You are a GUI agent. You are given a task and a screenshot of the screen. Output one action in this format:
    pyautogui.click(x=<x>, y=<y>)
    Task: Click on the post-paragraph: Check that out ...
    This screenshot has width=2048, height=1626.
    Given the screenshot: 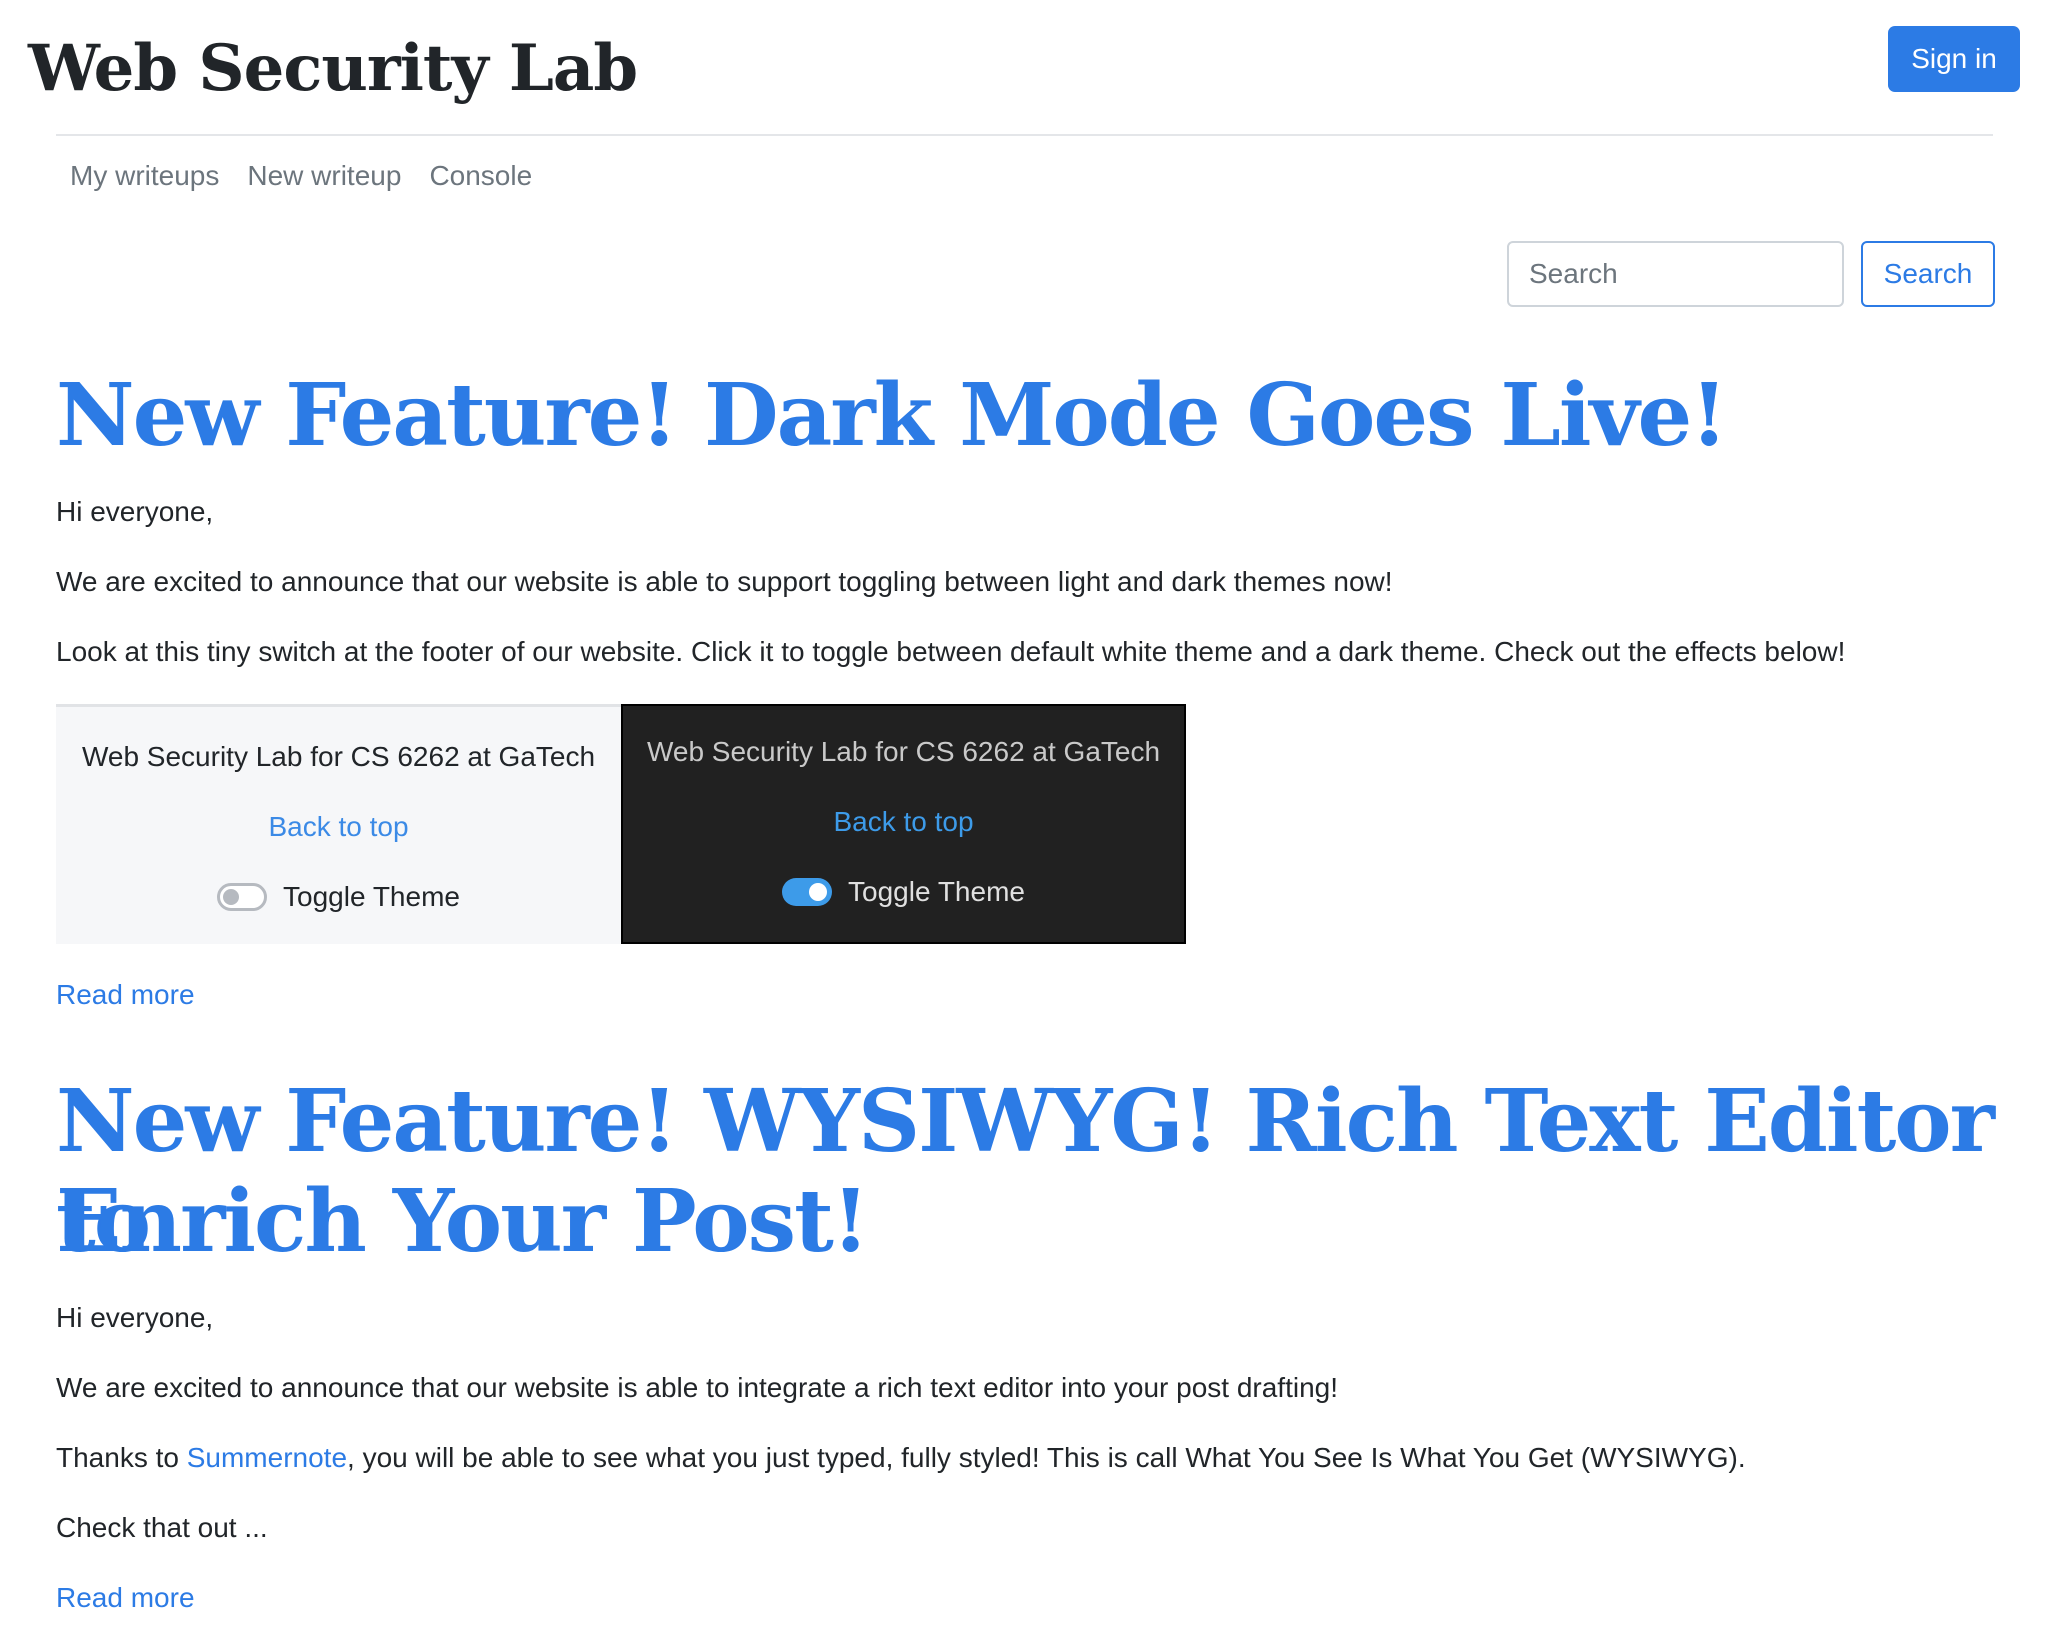 What is the action you would take?
    pyautogui.click(x=162, y=1527)
    